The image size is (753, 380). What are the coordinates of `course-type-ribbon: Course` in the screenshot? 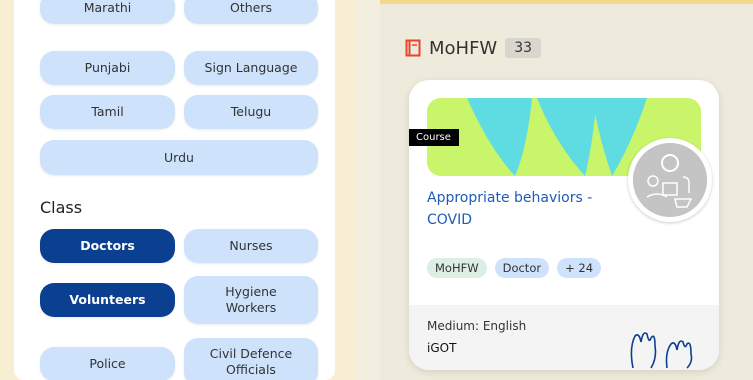 It's located at (434, 137).